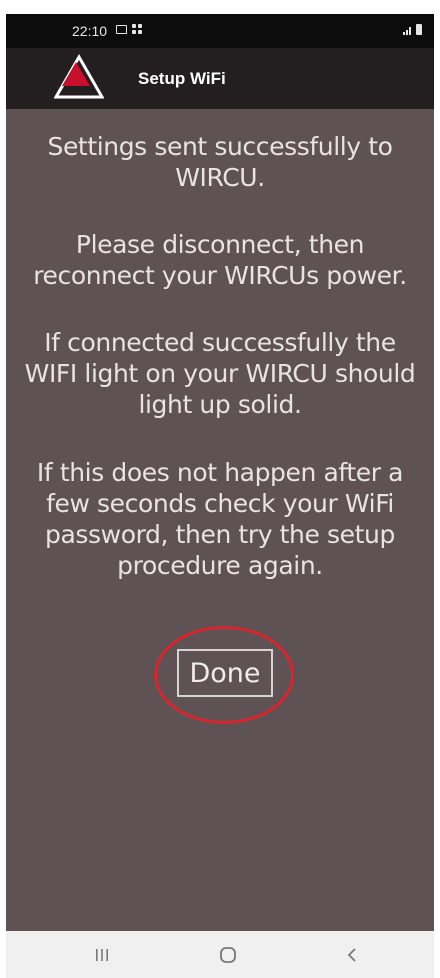 The height and width of the screenshot is (978, 440). I want to click on home-icon, so click(228, 955).